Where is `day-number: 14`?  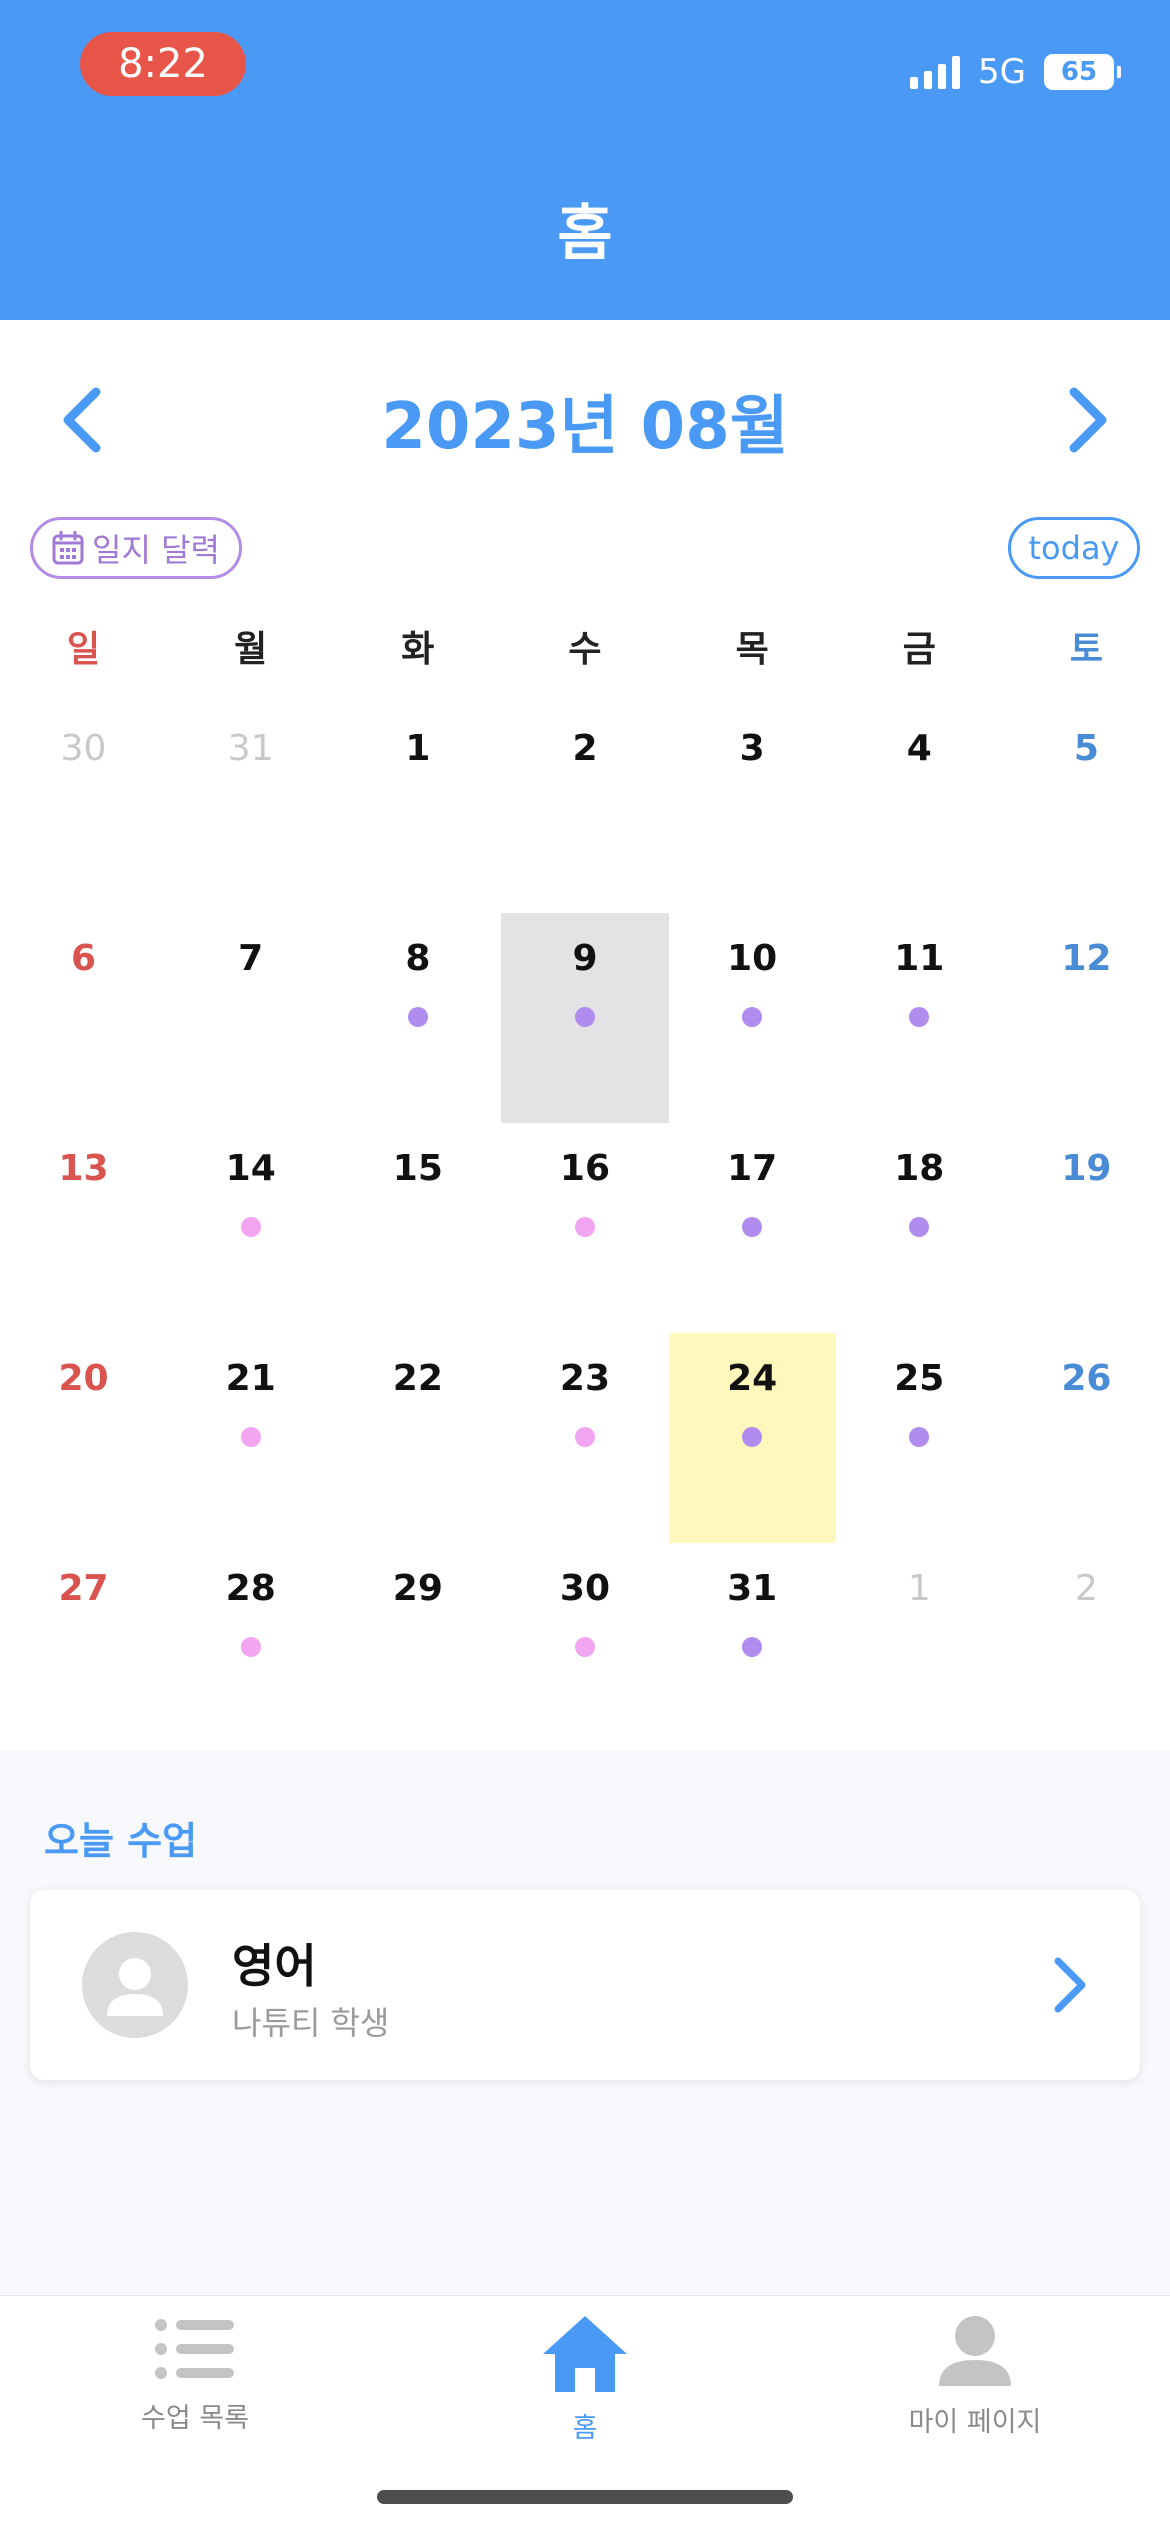 day-number: 14 is located at coordinates (250, 1168).